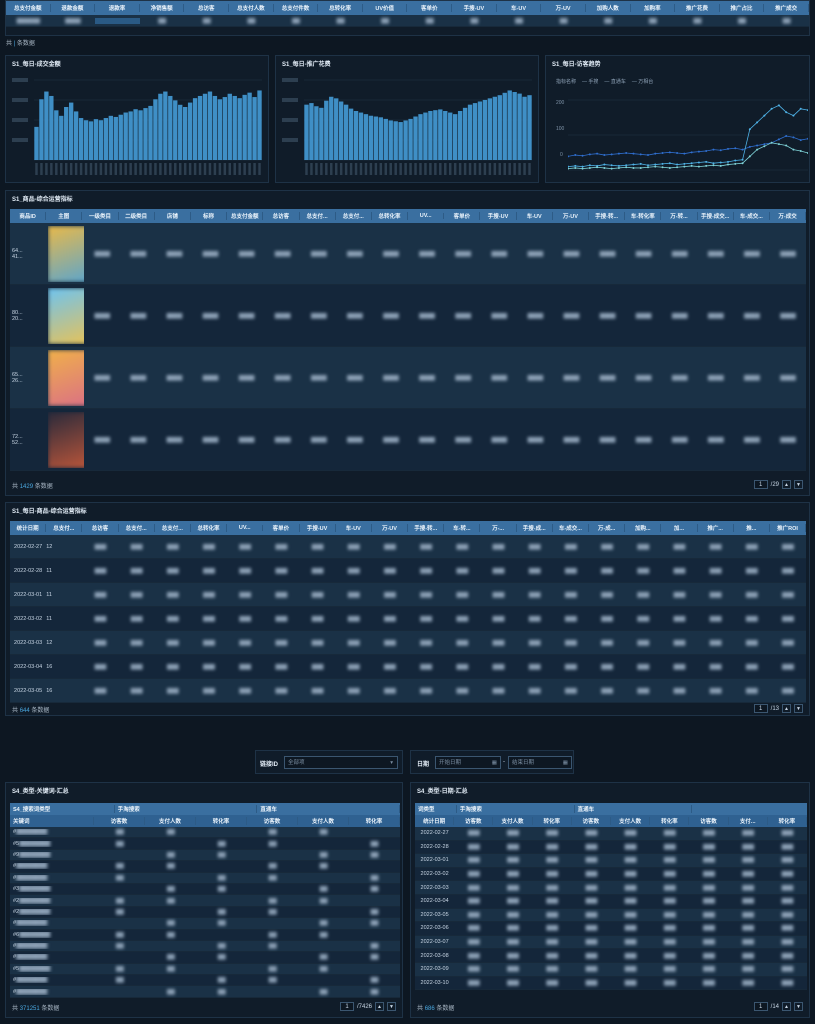 The width and height of the screenshot is (815, 1024). I want to click on table-row: #6████████ ██ ██ ██ ██, so click(205, 935).